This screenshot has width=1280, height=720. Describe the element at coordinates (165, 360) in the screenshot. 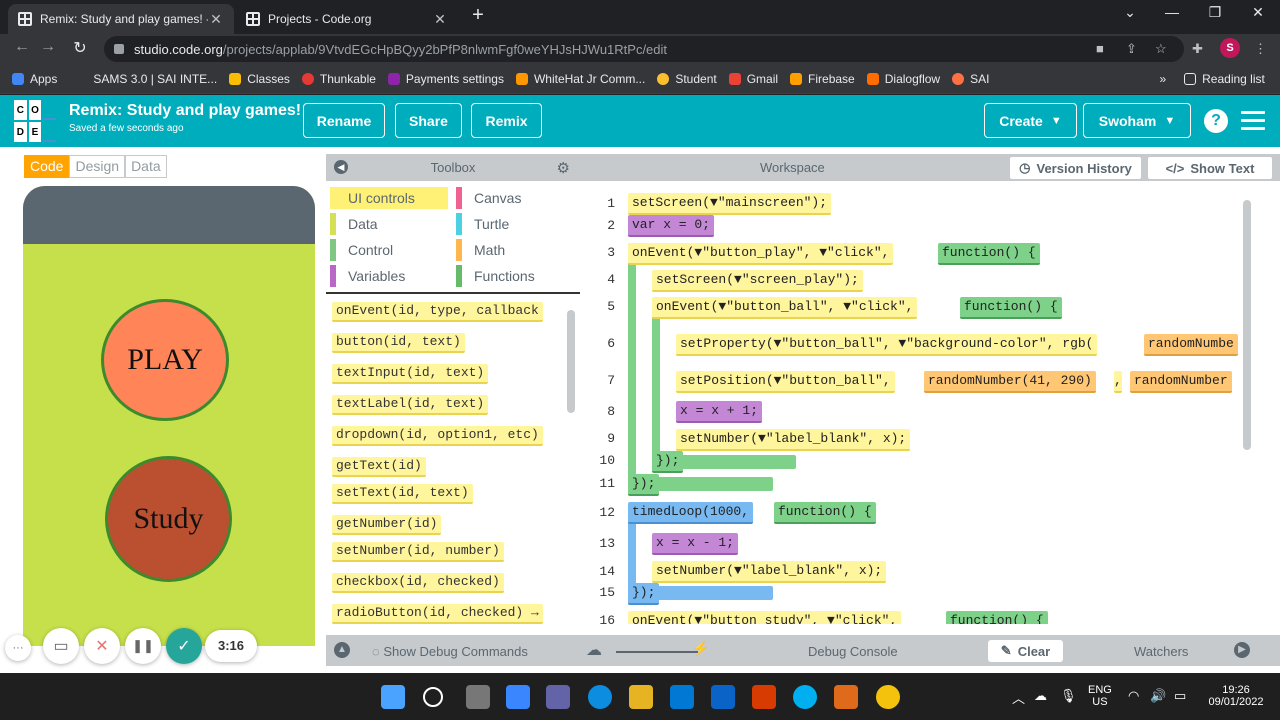

I see `app-play-button: PLAY` at that location.